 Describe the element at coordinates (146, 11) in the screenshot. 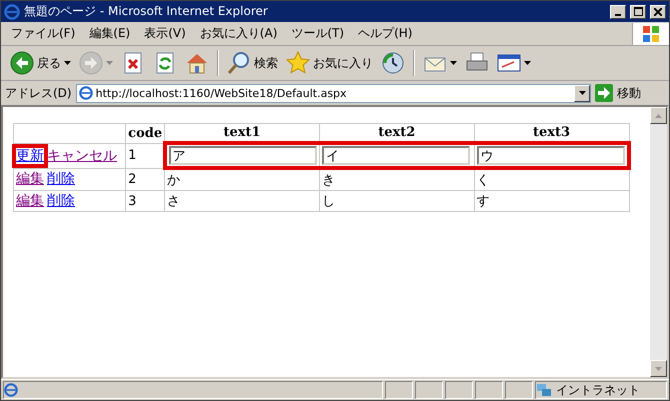

I see `window-title: 無題のページ - Microsoft Internet Explorer` at that location.